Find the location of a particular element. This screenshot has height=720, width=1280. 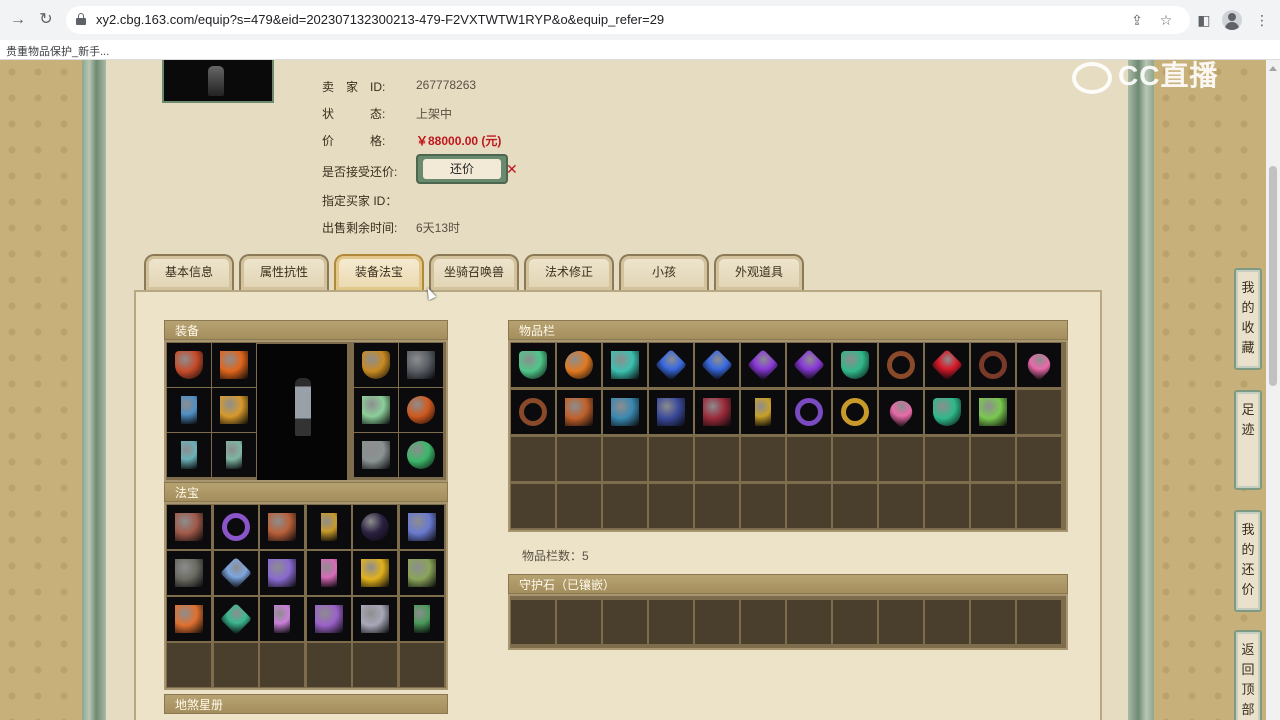

side-panel-icon: ◧ is located at coordinates (1204, 20).